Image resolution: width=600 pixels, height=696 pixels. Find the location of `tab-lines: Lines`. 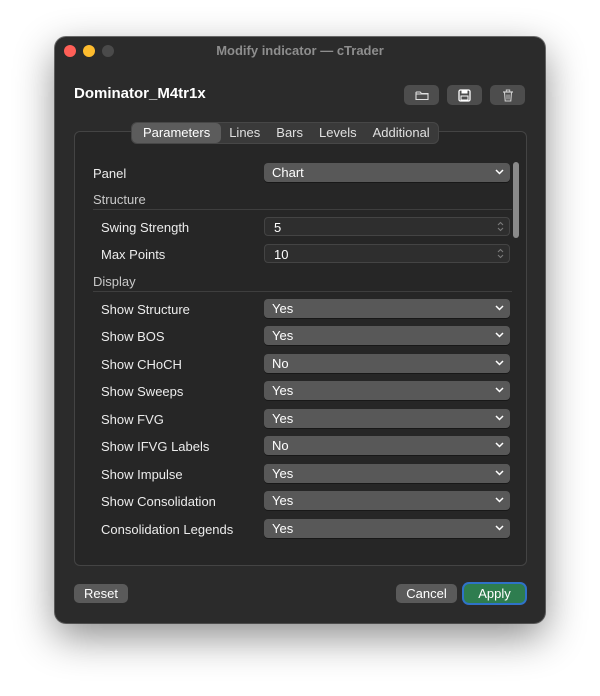

tab-lines: Lines is located at coordinates (244, 133).